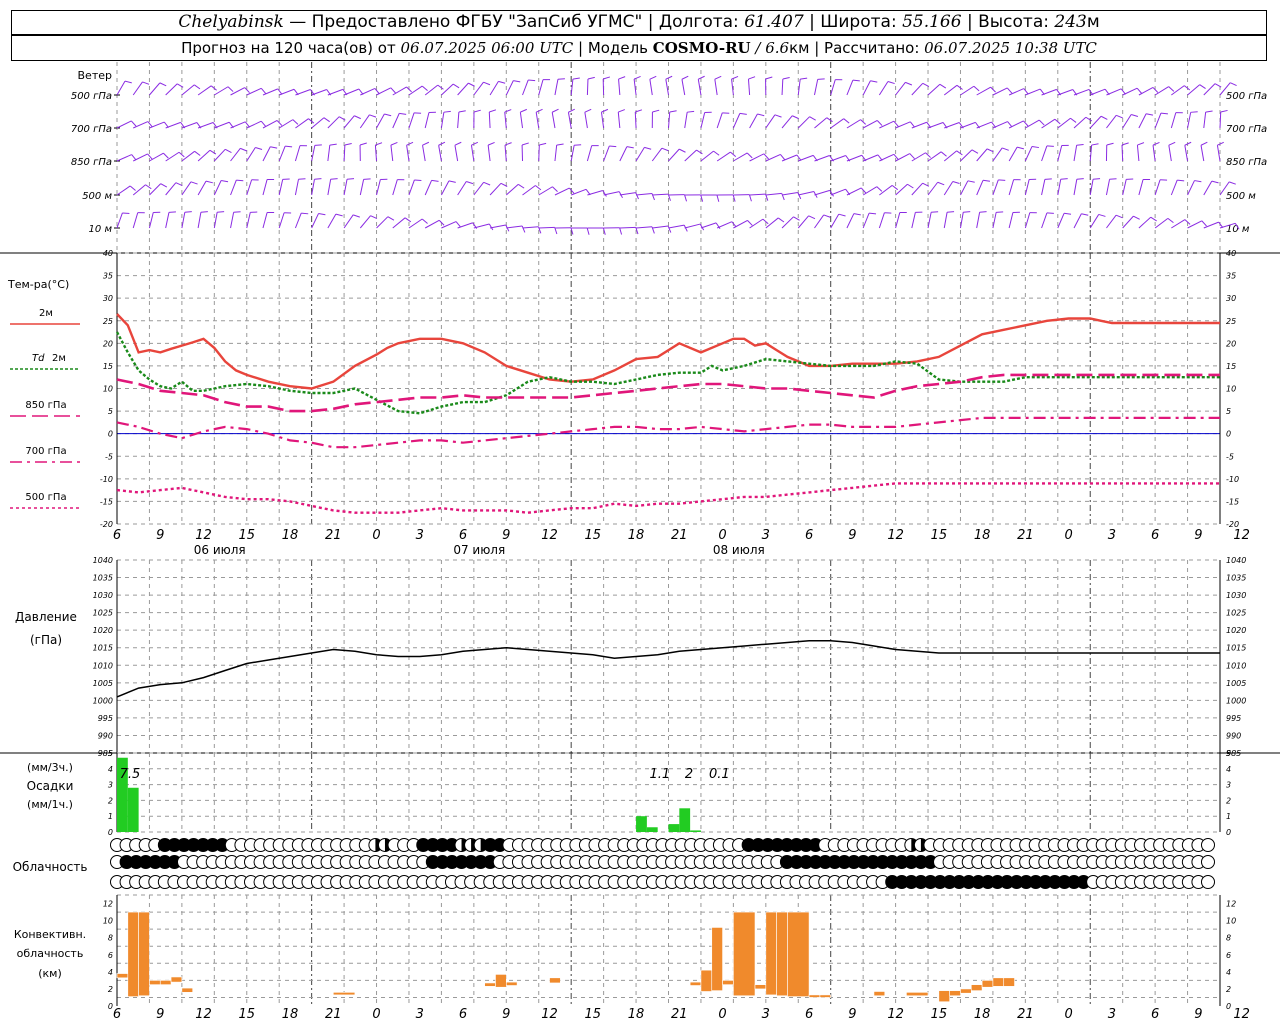 The width and height of the screenshot is (1280, 1024). I want to click on y-tick-label-right: 1, so click(1228, 816).